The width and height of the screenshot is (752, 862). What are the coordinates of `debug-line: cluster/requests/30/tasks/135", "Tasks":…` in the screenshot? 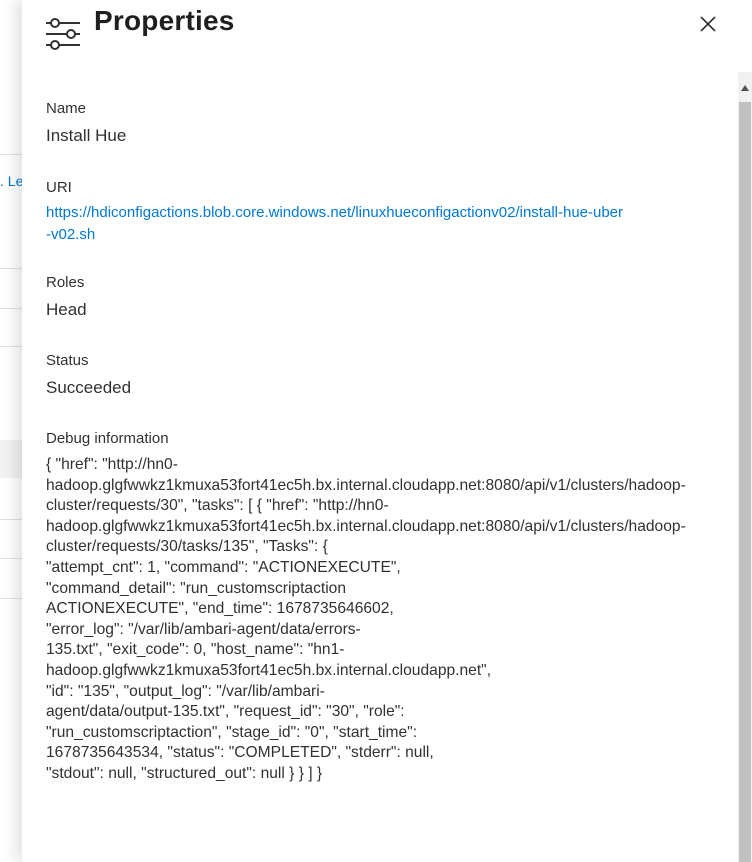 It's located at (187, 547).